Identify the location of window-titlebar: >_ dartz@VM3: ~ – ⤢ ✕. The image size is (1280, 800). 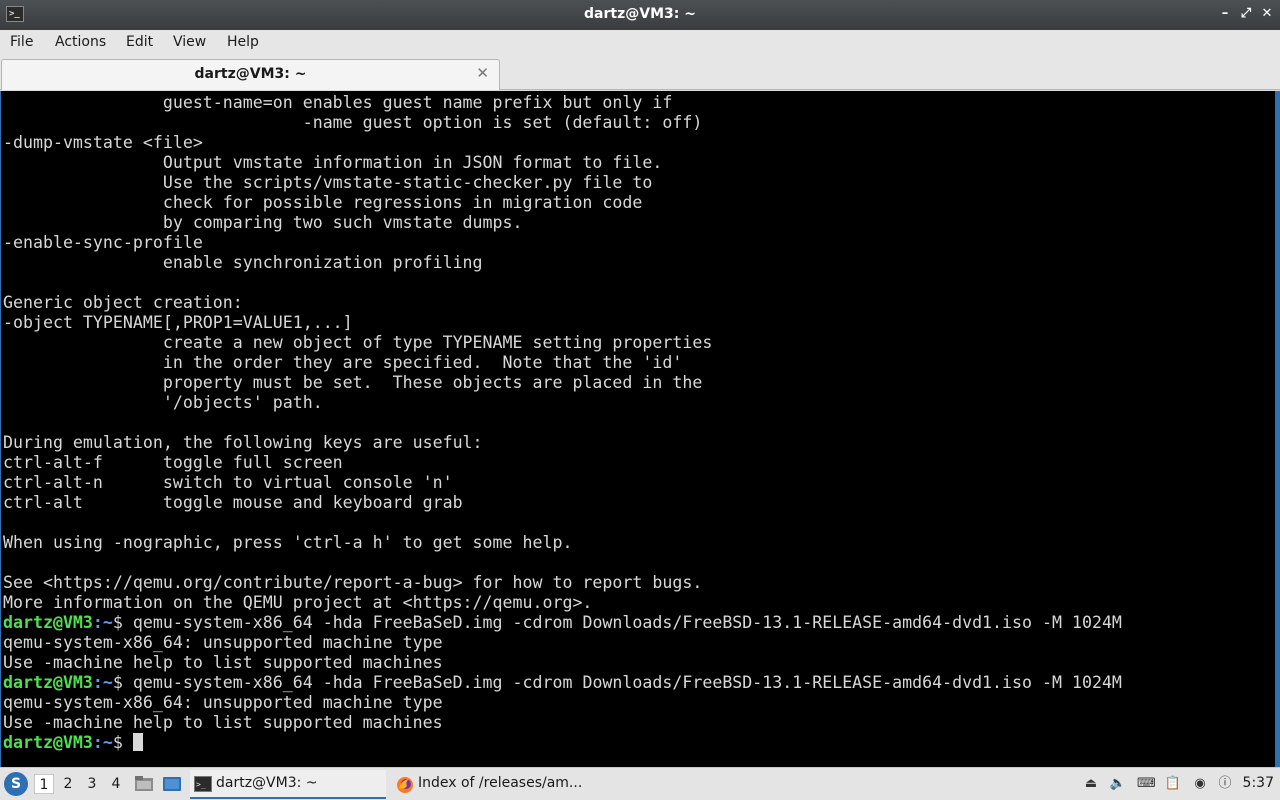
(640, 15).